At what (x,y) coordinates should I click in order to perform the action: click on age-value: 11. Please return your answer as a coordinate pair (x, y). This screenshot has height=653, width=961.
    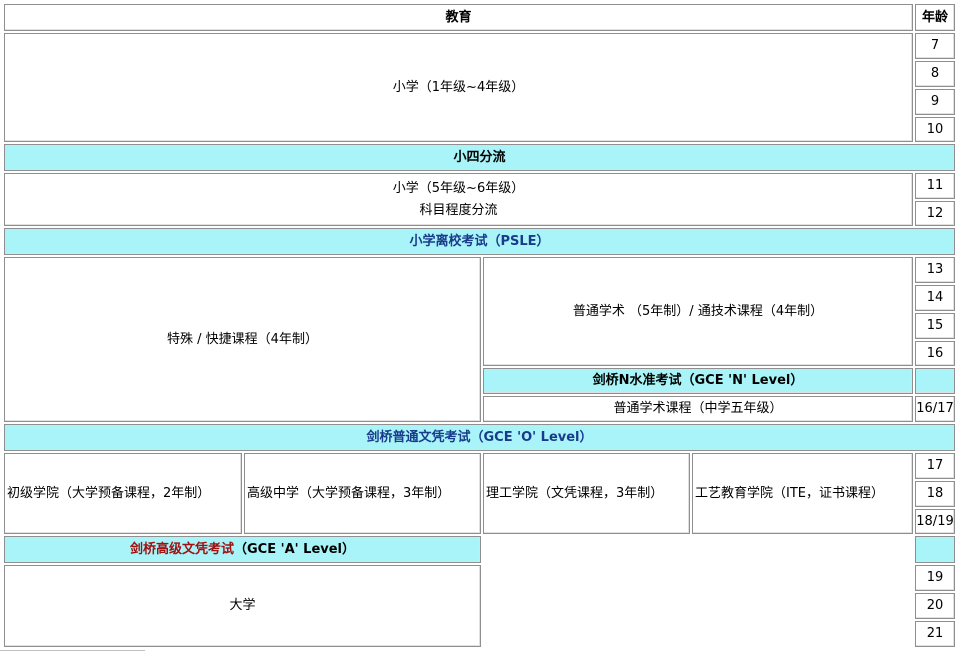
    Looking at the image, I should click on (935, 185).